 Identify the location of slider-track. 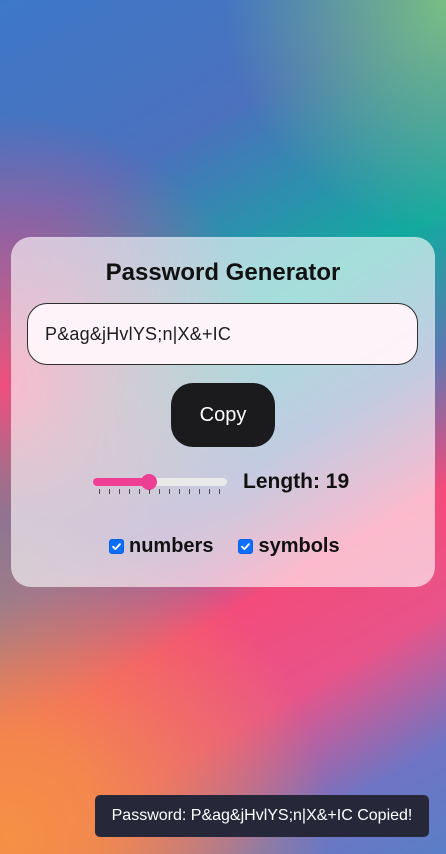
(160, 482).